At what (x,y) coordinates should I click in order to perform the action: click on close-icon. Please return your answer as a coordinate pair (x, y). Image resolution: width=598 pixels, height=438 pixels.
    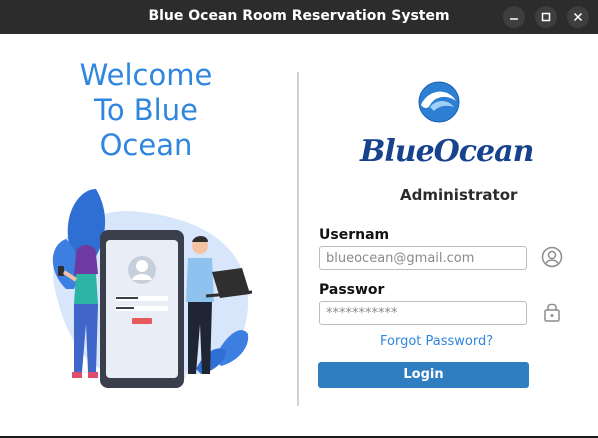
    Looking at the image, I should click on (578, 17).